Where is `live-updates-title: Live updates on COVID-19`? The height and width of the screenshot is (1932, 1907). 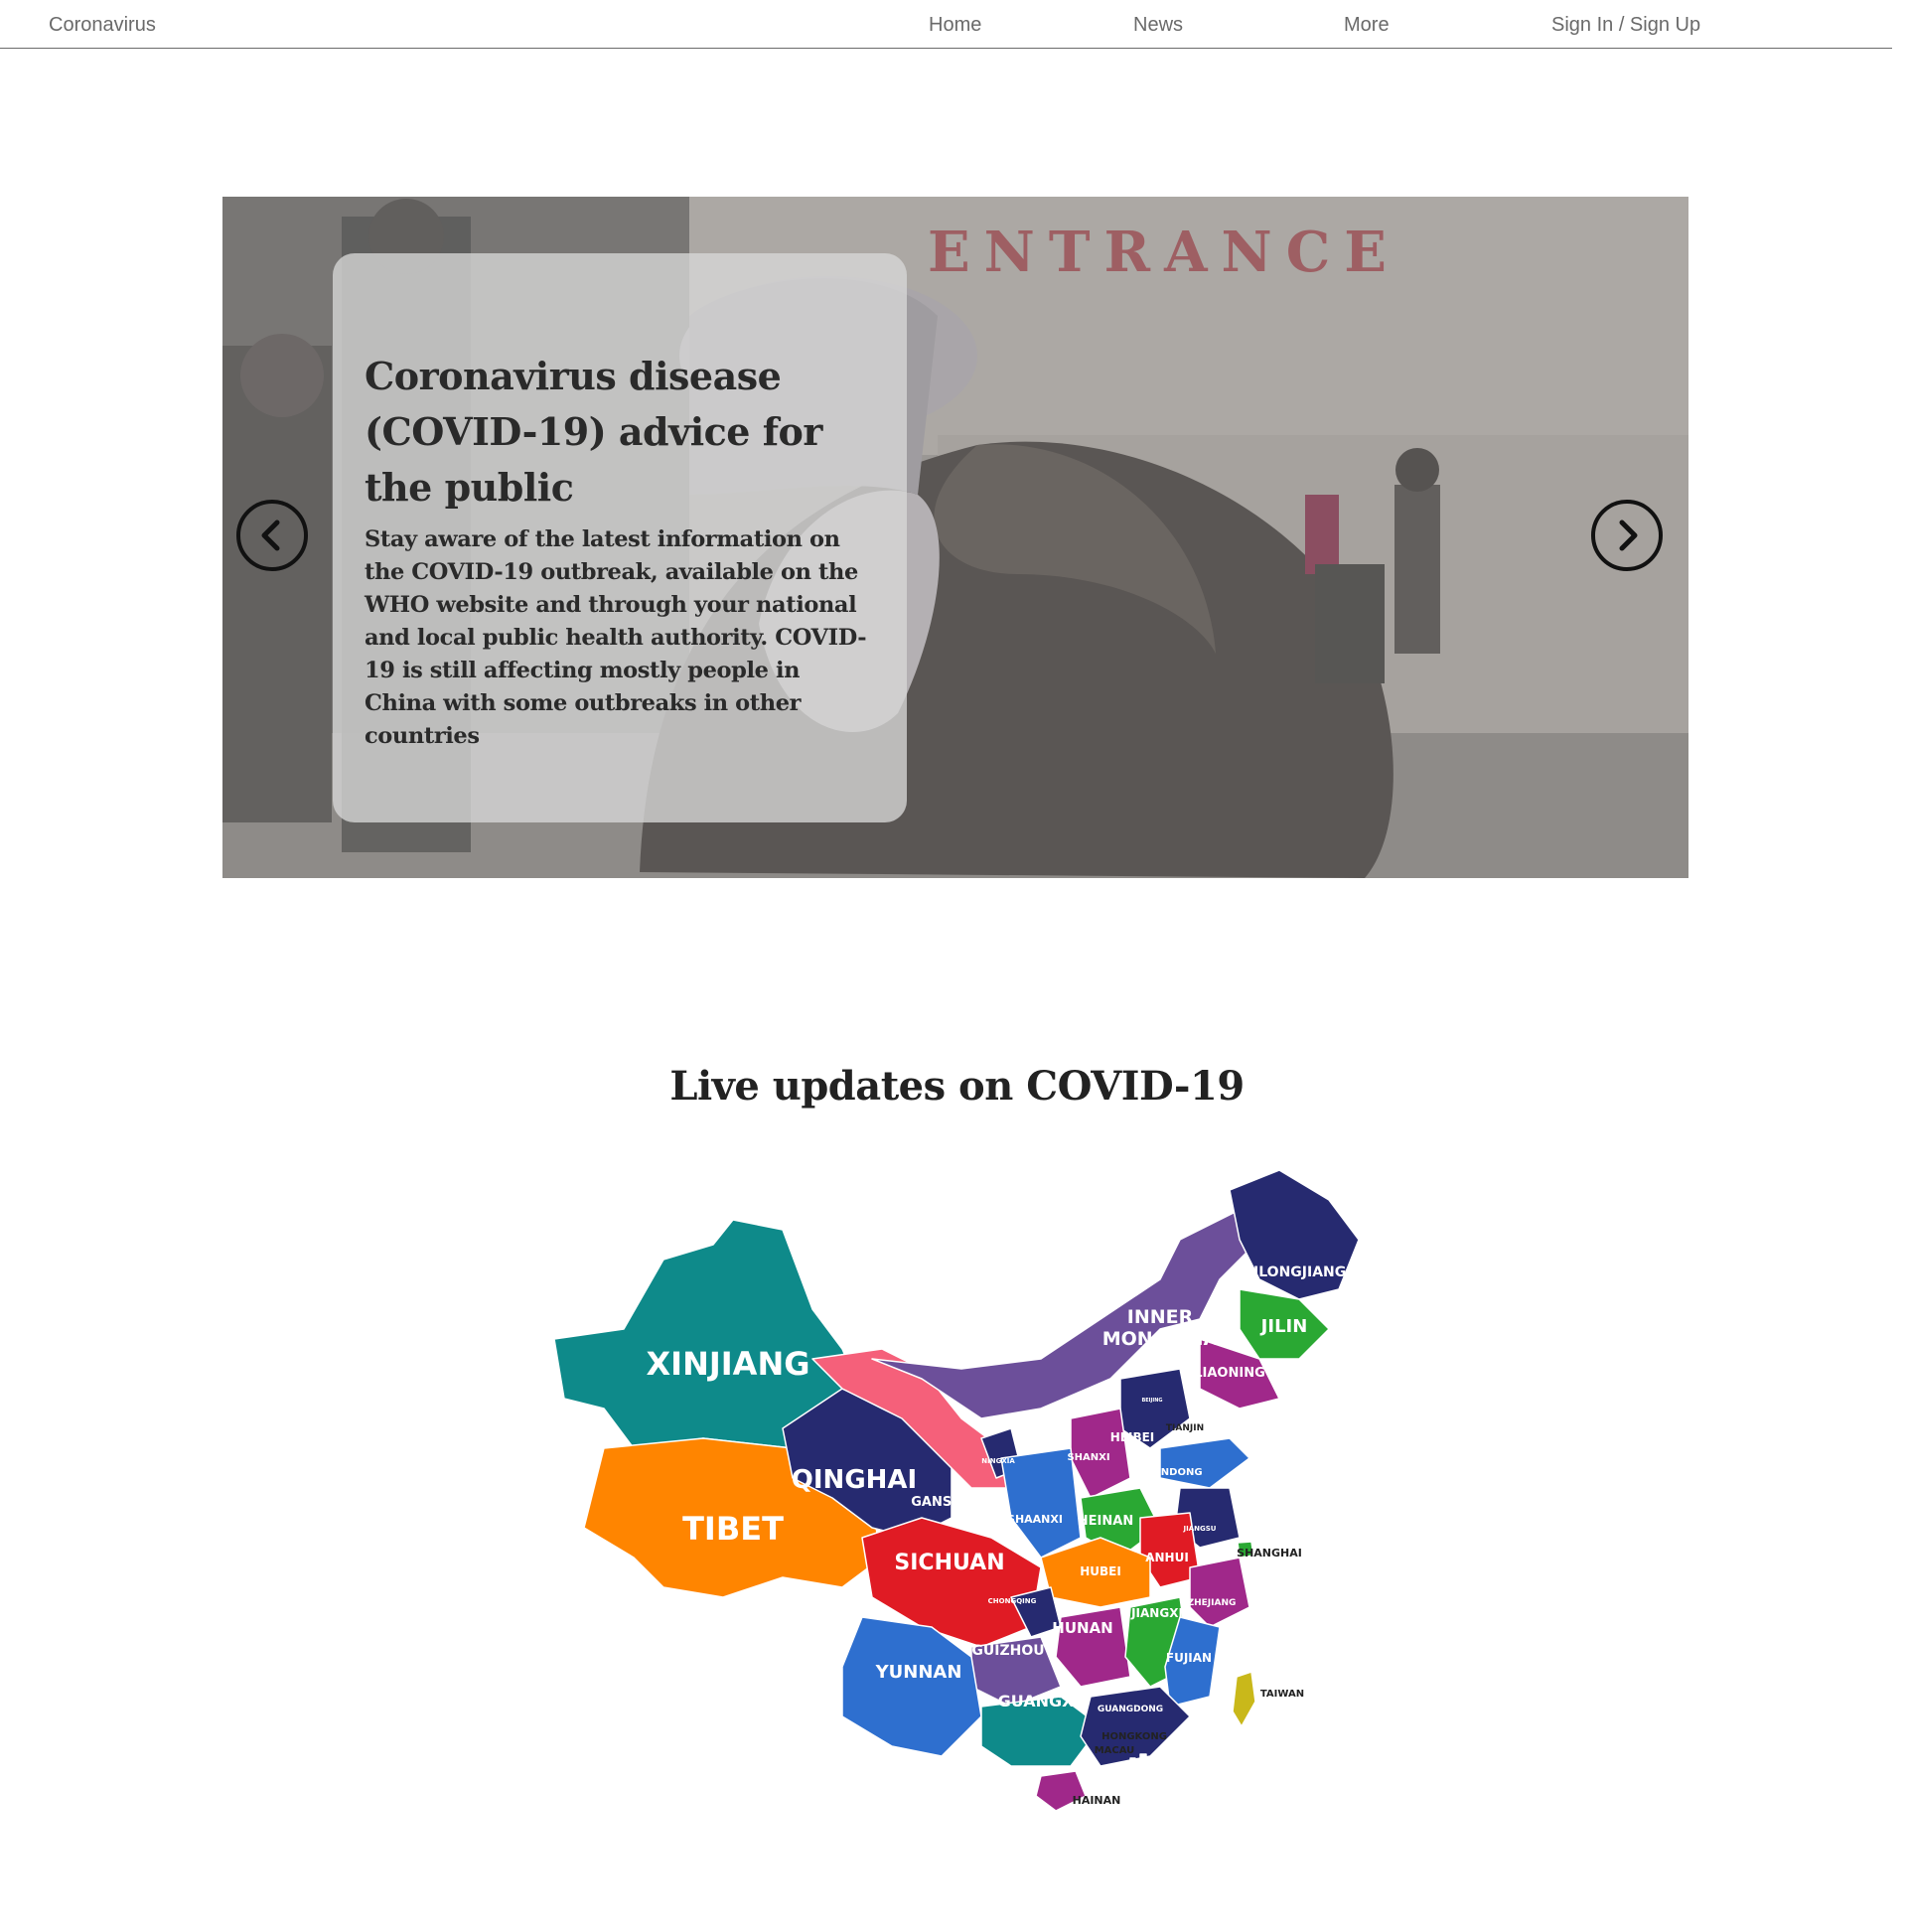
live-updates-title: Live updates on COVID-19 is located at coordinates (957, 1086).